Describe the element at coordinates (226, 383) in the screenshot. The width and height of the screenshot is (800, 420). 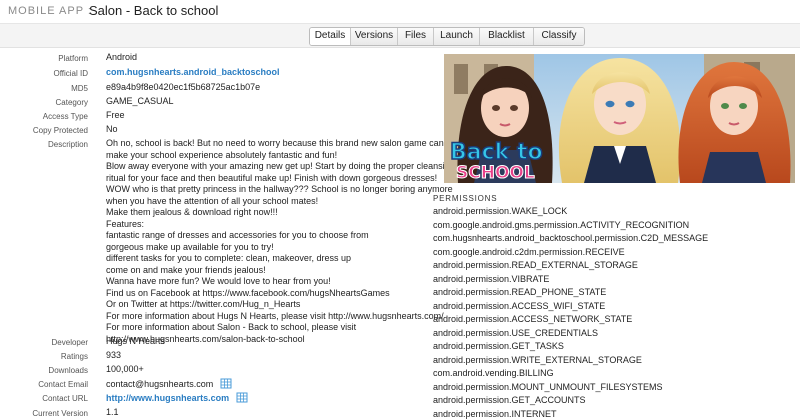
I see `contact-email-lookup-icon` at that location.